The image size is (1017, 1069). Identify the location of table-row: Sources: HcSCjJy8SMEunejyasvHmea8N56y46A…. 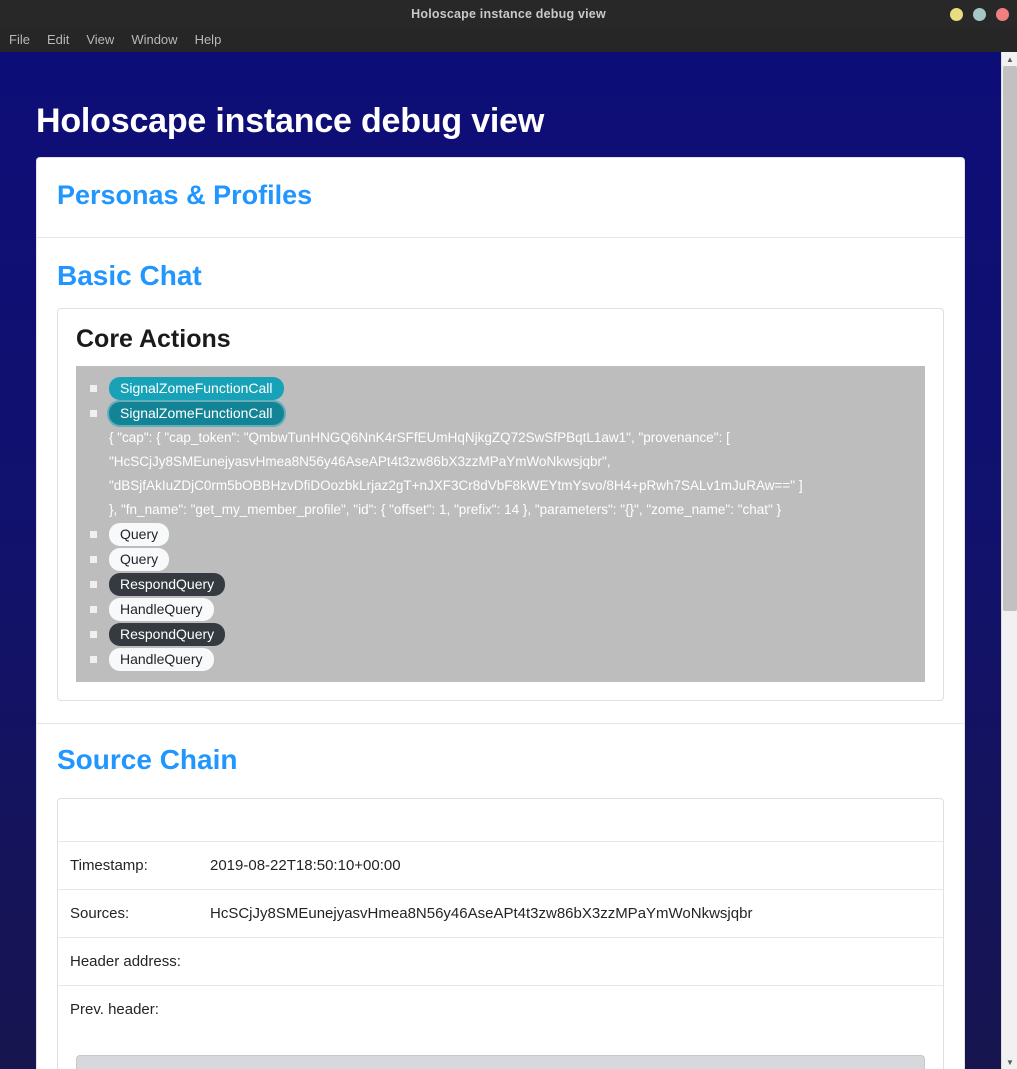
(500, 913).